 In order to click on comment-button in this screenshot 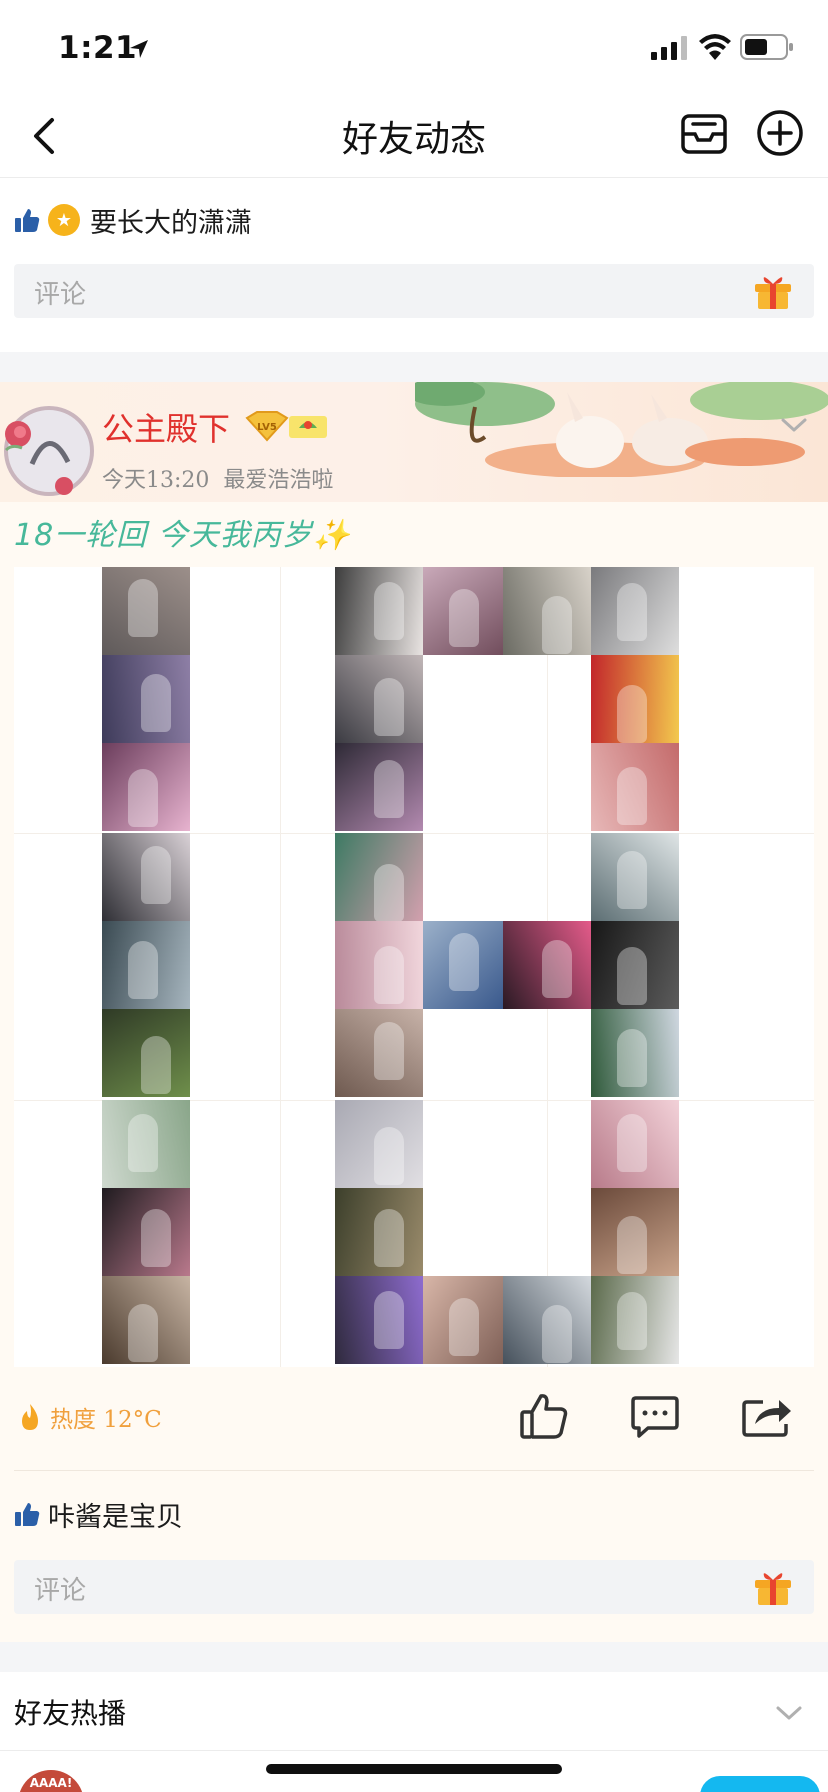, I will do `click(655, 1417)`.